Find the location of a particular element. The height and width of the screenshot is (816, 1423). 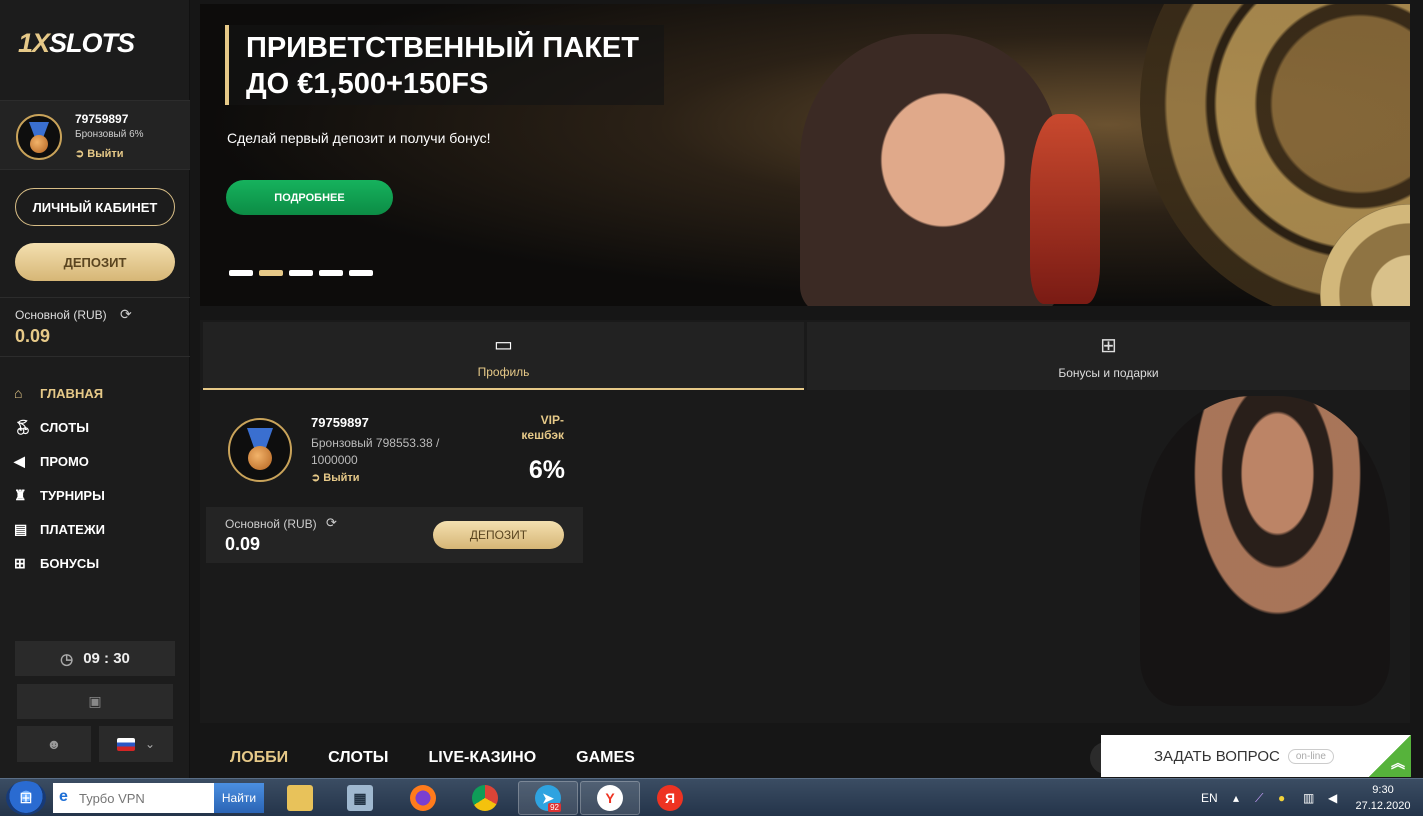

home-icon: ⌂ is located at coordinates (18, 393).